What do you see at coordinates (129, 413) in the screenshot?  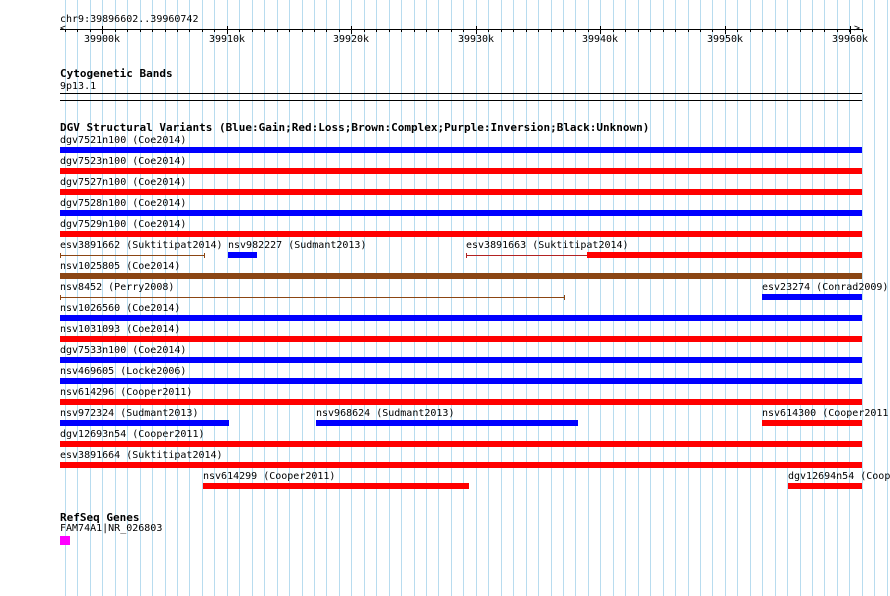 I see `variant-label: nsv972324 (Sudmant2013)` at bounding box center [129, 413].